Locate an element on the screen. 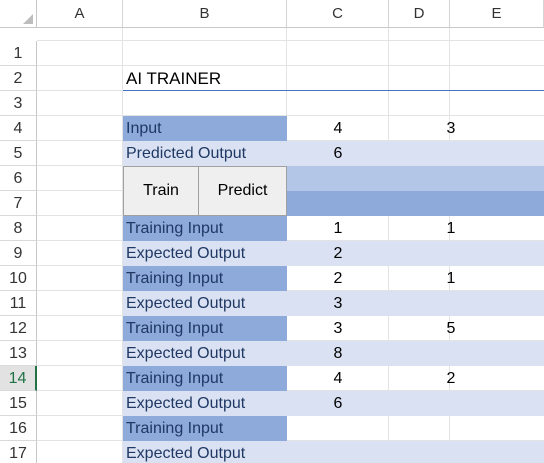 The height and width of the screenshot is (463, 544). expected-output-value: 8 is located at coordinates (368, 353).